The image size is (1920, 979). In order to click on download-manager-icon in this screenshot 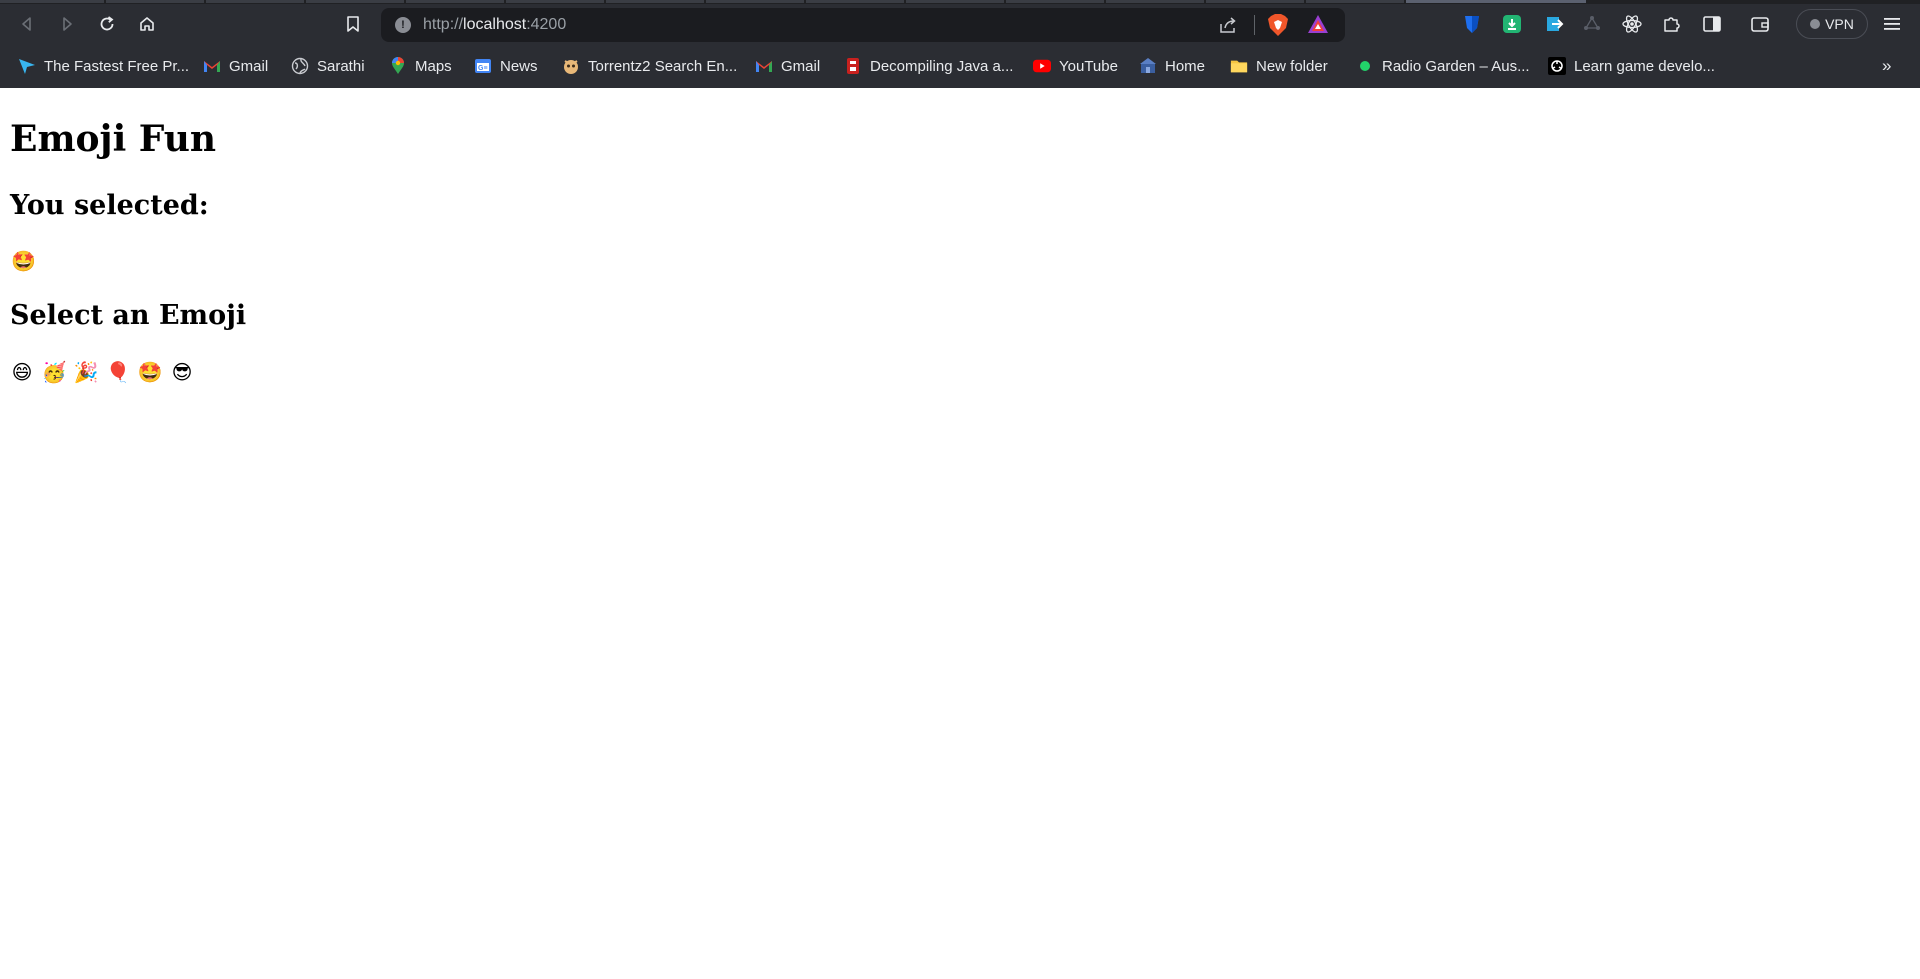, I will do `click(1512, 24)`.